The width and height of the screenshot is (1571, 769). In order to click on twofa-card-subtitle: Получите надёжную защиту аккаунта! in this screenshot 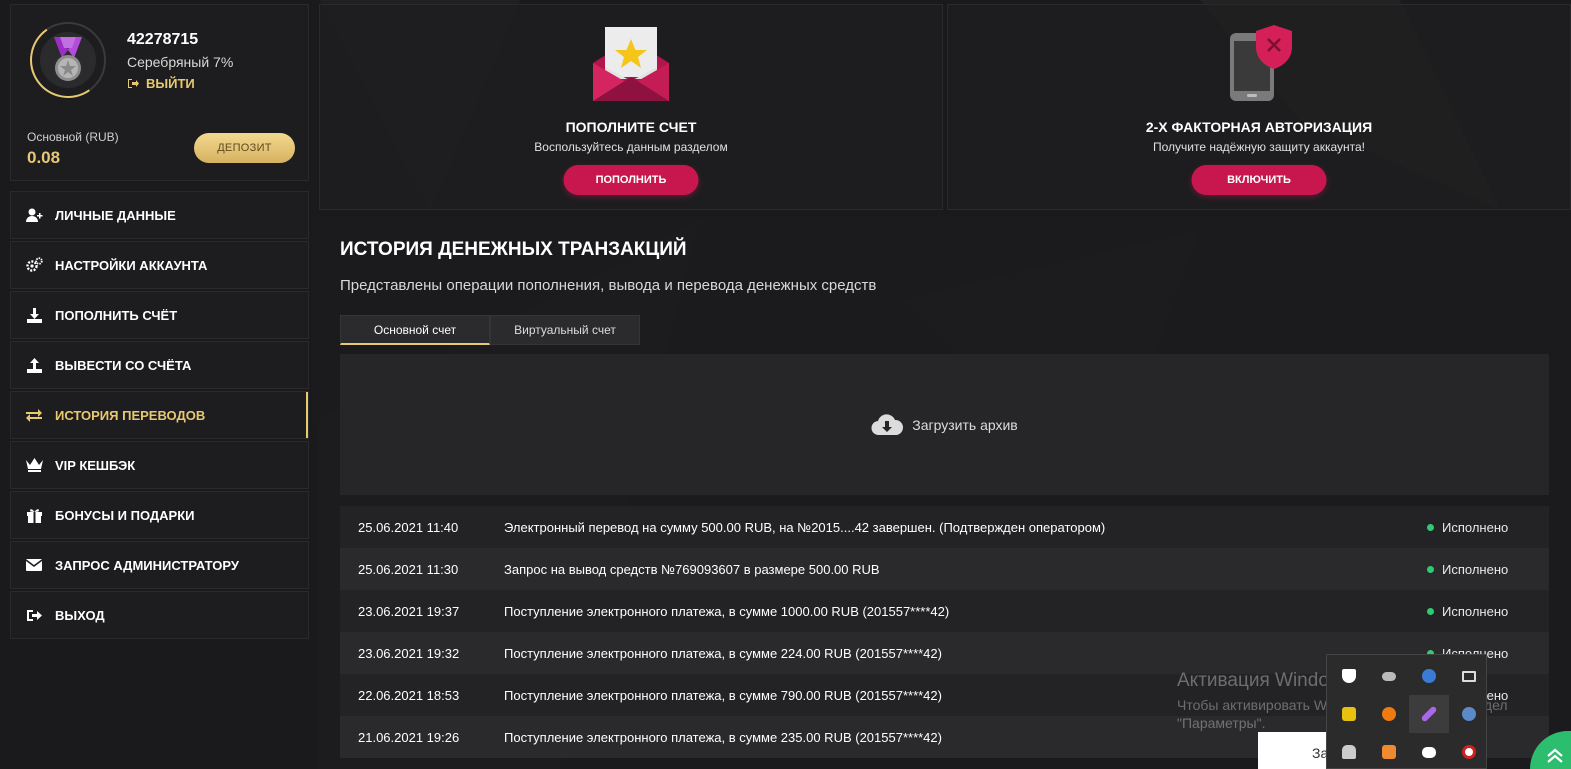, I will do `click(1258, 147)`.